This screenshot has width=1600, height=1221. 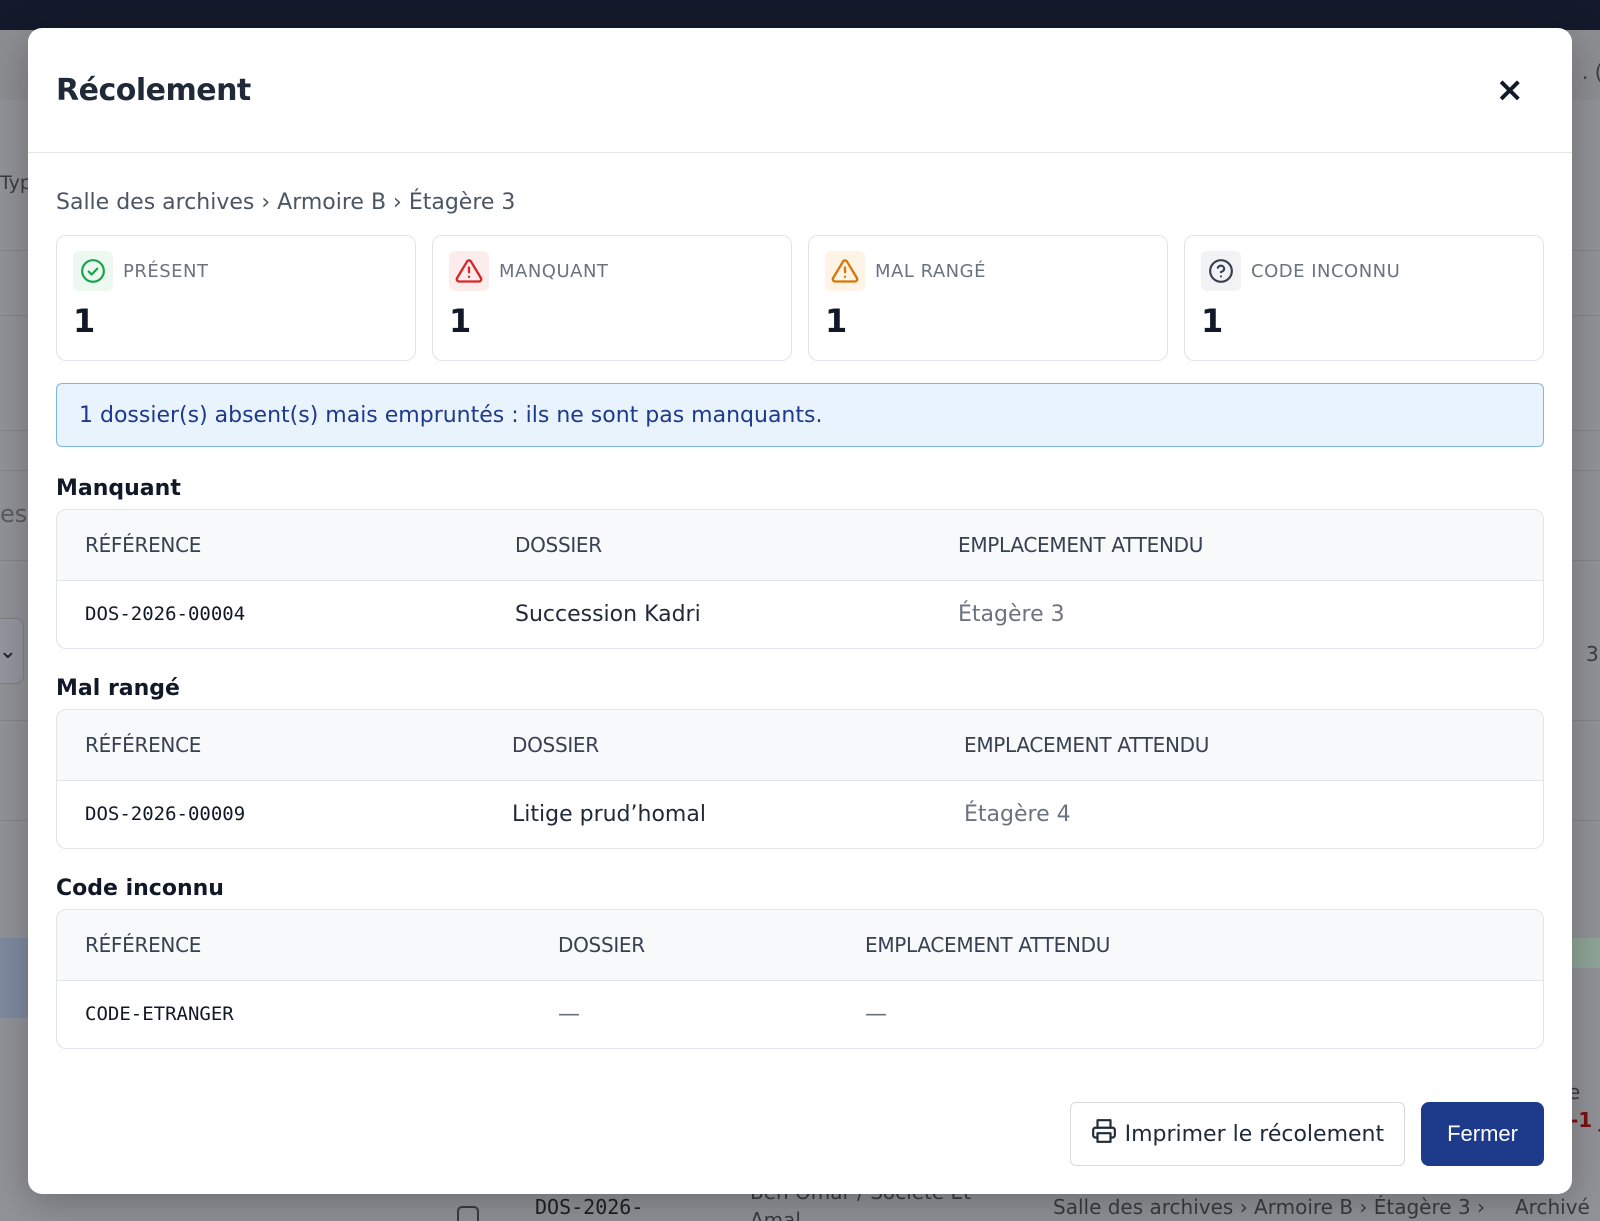 I want to click on modal-footer: Imprimer le récolement Fermer, so click(x=1306, y=1134).